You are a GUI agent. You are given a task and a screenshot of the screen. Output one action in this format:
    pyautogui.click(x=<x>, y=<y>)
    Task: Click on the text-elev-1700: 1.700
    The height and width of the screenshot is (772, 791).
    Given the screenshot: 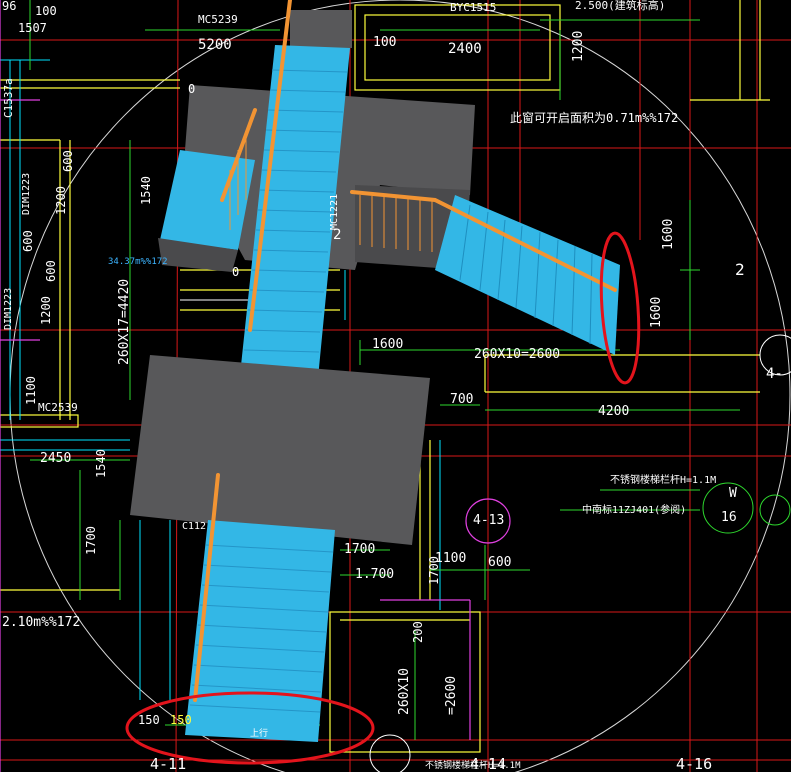 What is the action you would take?
    pyautogui.click(x=375, y=574)
    